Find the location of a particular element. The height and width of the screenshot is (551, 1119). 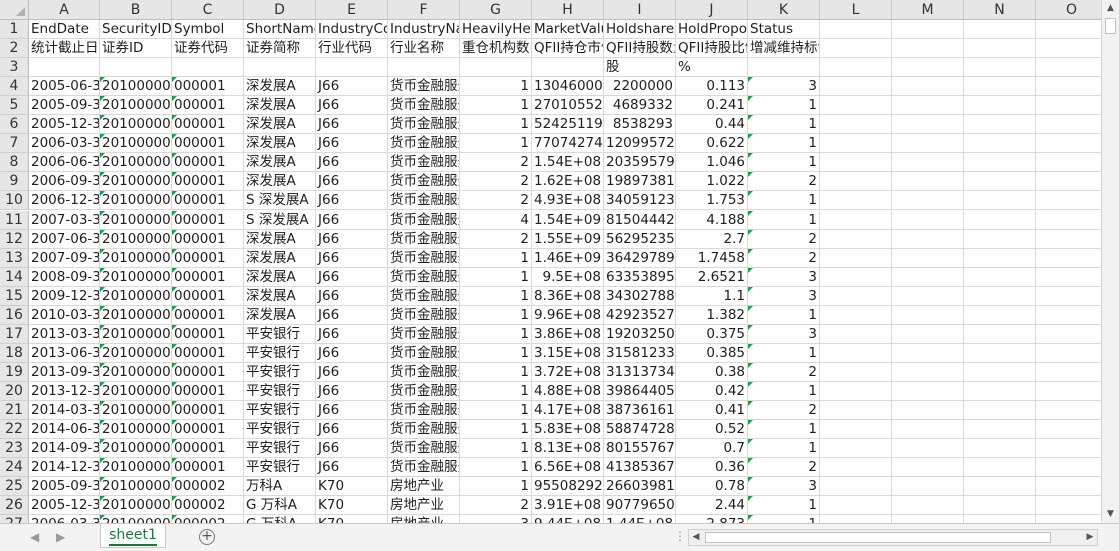

row-header: 26 is located at coordinates (14, 505).